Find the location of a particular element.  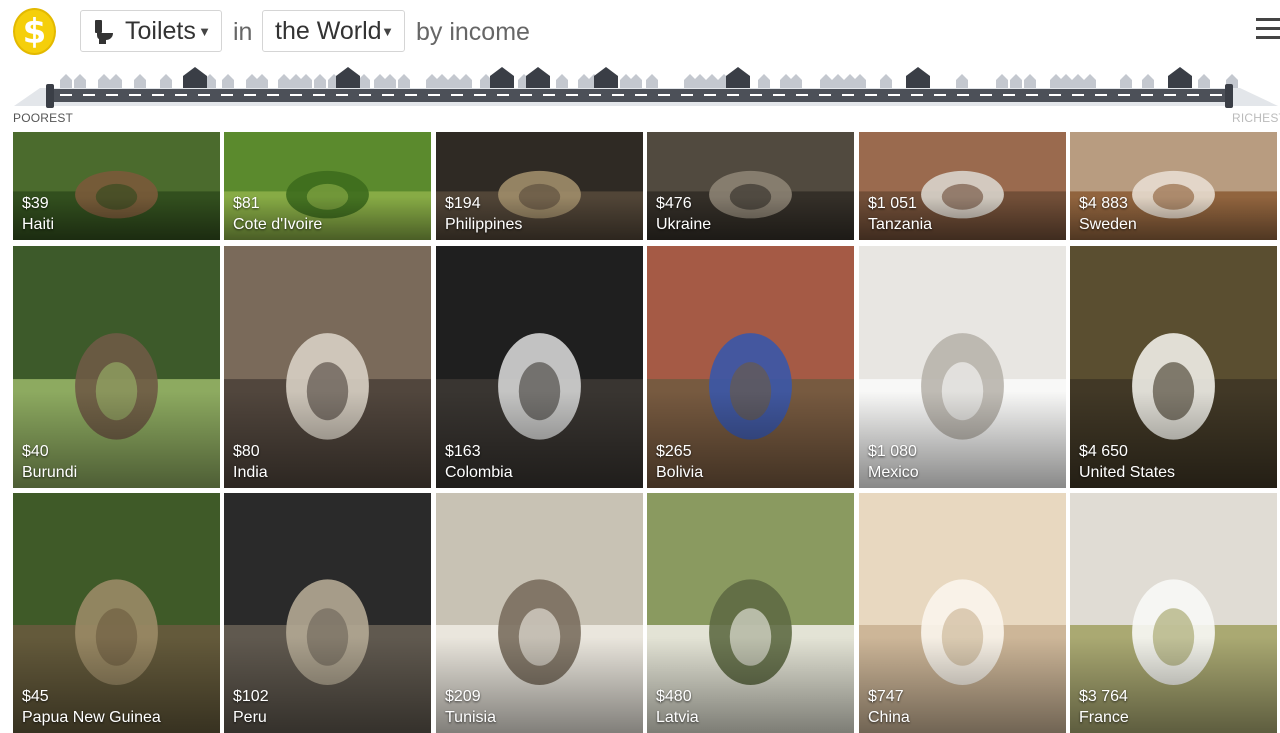

photo-card: $476 Ukraine is located at coordinates (750, 186).